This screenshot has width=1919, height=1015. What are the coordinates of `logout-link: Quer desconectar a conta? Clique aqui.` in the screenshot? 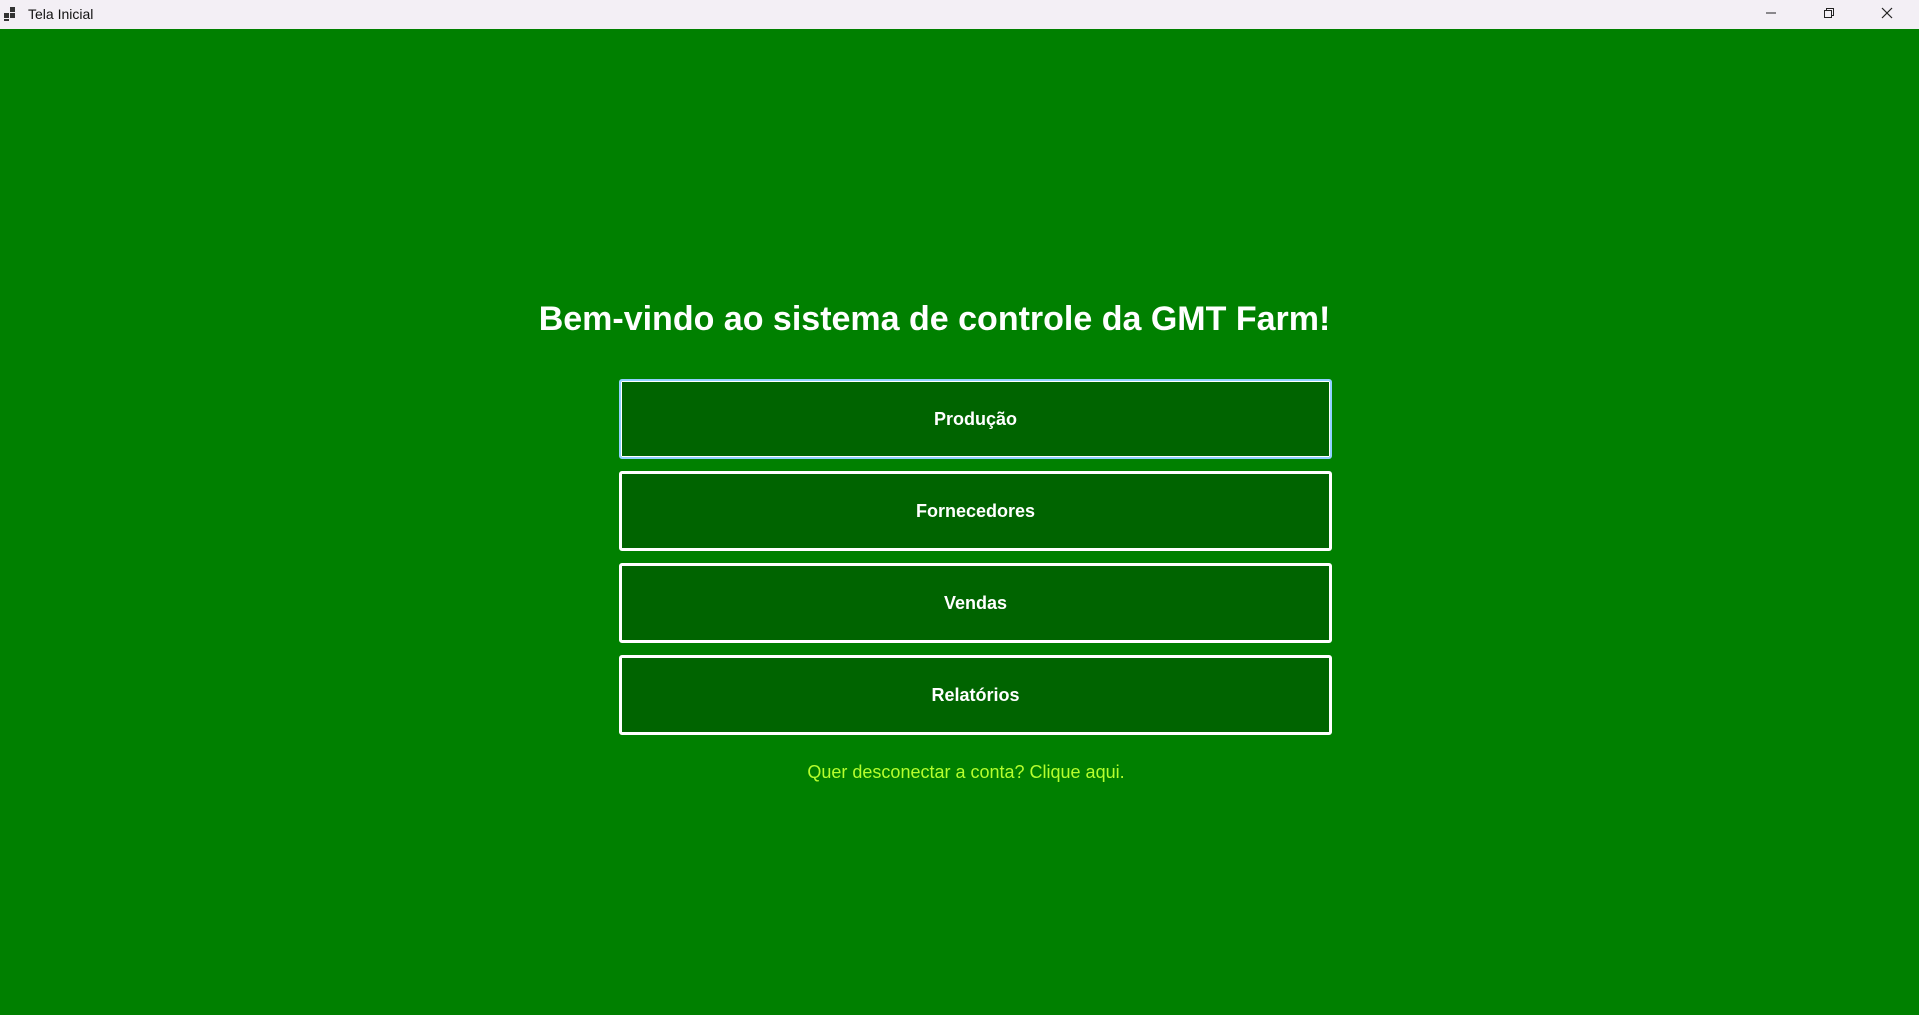 It's located at (959, 772).